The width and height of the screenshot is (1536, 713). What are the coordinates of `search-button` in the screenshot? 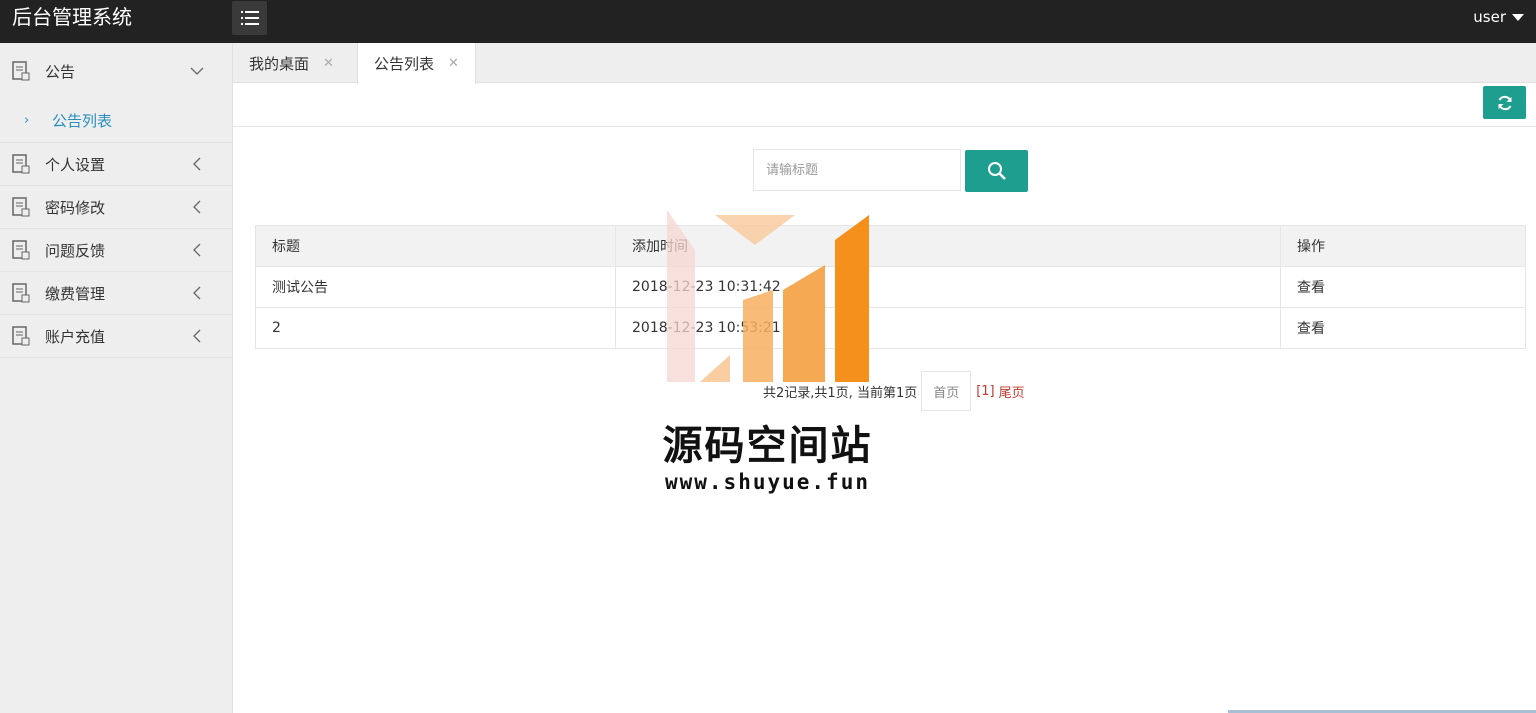 It's located at (996, 171).